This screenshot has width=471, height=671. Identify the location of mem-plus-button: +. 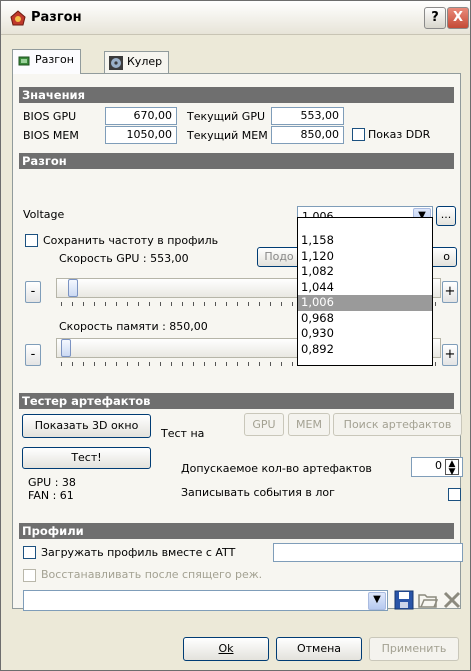
(450, 355).